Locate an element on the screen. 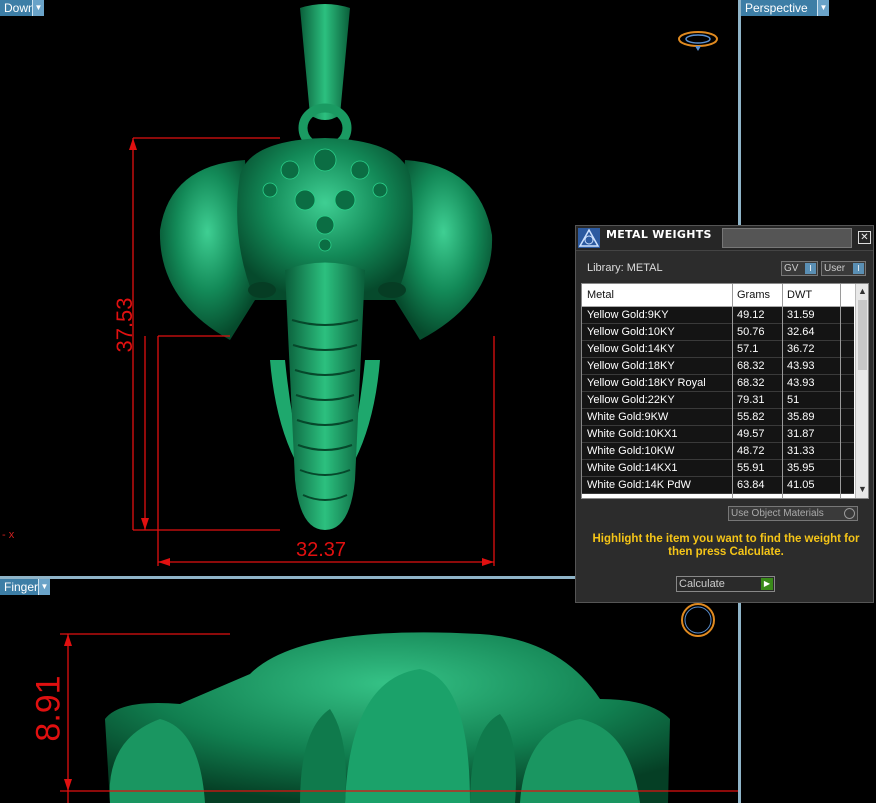 The image size is (876, 803). column-header-metal: Metal is located at coordinates (600, 295).